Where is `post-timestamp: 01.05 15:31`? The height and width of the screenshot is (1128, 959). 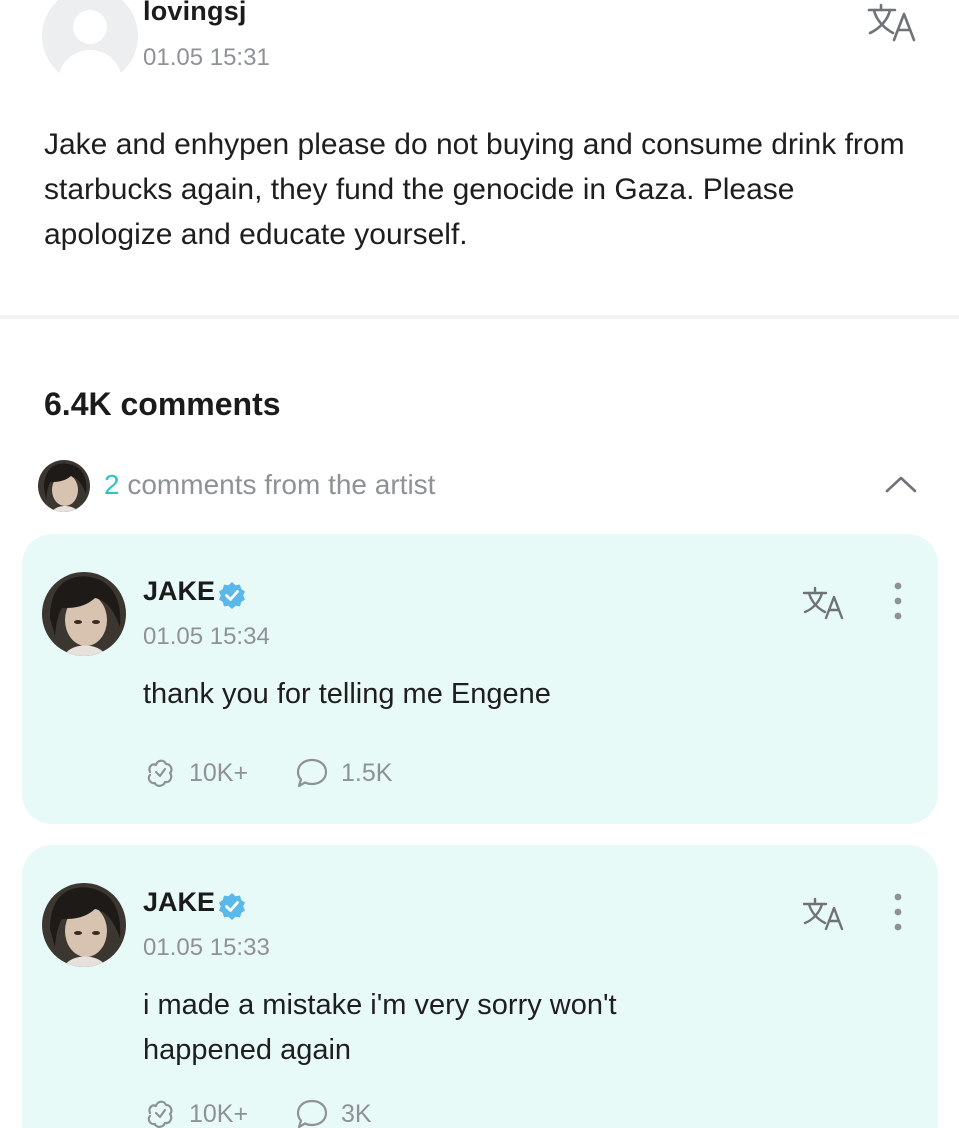 post-timestamp: 01.05 15:31 is located at coordinates (206, 57).